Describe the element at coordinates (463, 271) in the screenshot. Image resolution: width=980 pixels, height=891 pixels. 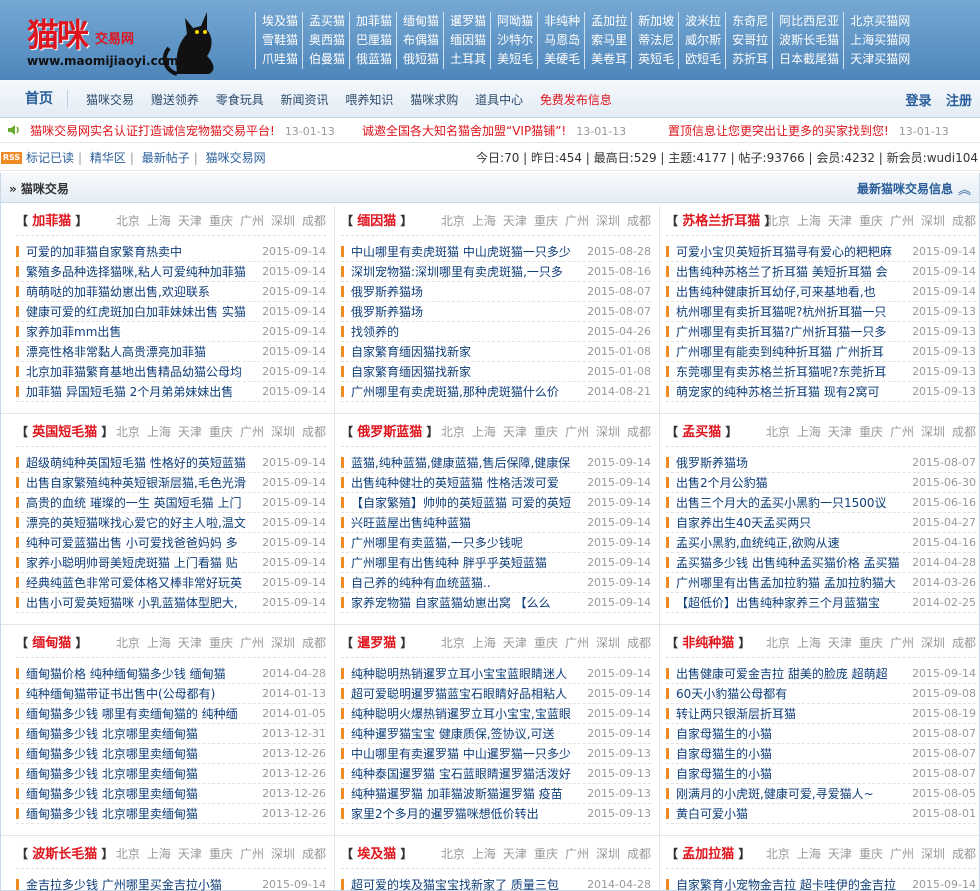
I see `listing-title: 深圳宠物猫:深圳哪里有卖虎斑猫,一只多` at that location.